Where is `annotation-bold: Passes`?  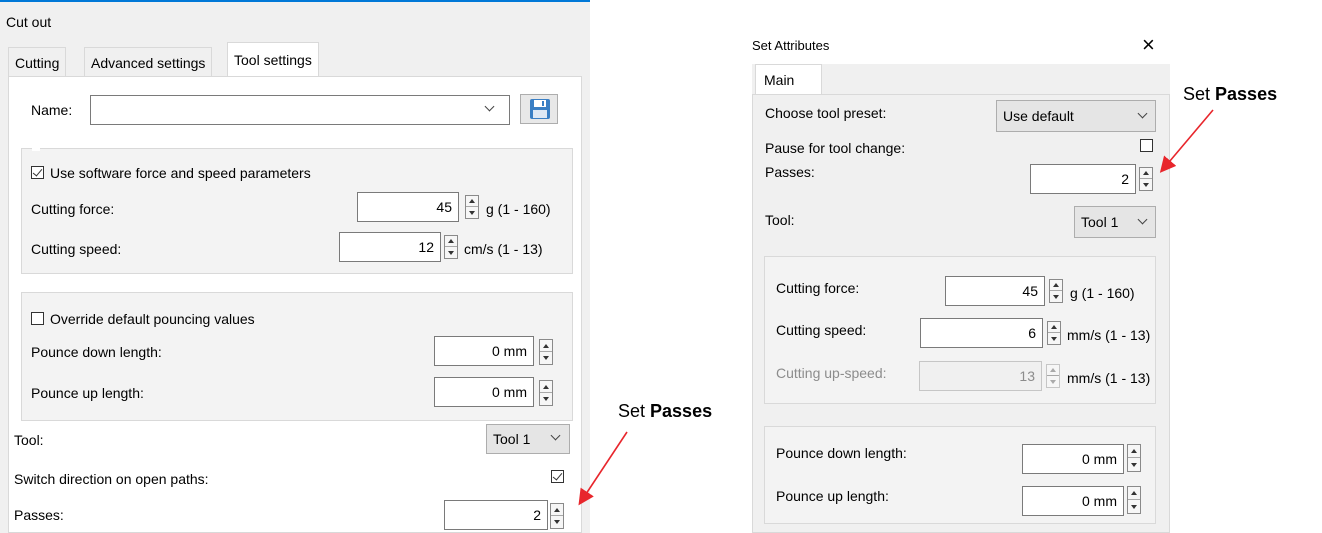
annotation-bold: Passes is located at coordinates (681, 411).